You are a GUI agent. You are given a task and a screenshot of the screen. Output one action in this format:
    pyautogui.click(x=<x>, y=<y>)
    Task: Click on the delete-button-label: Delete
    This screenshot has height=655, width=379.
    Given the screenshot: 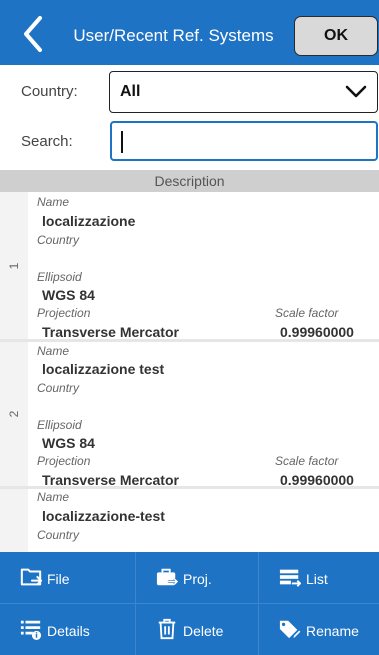 What is the action you would take?
    pyautogui.click(x=203, y=631)
    